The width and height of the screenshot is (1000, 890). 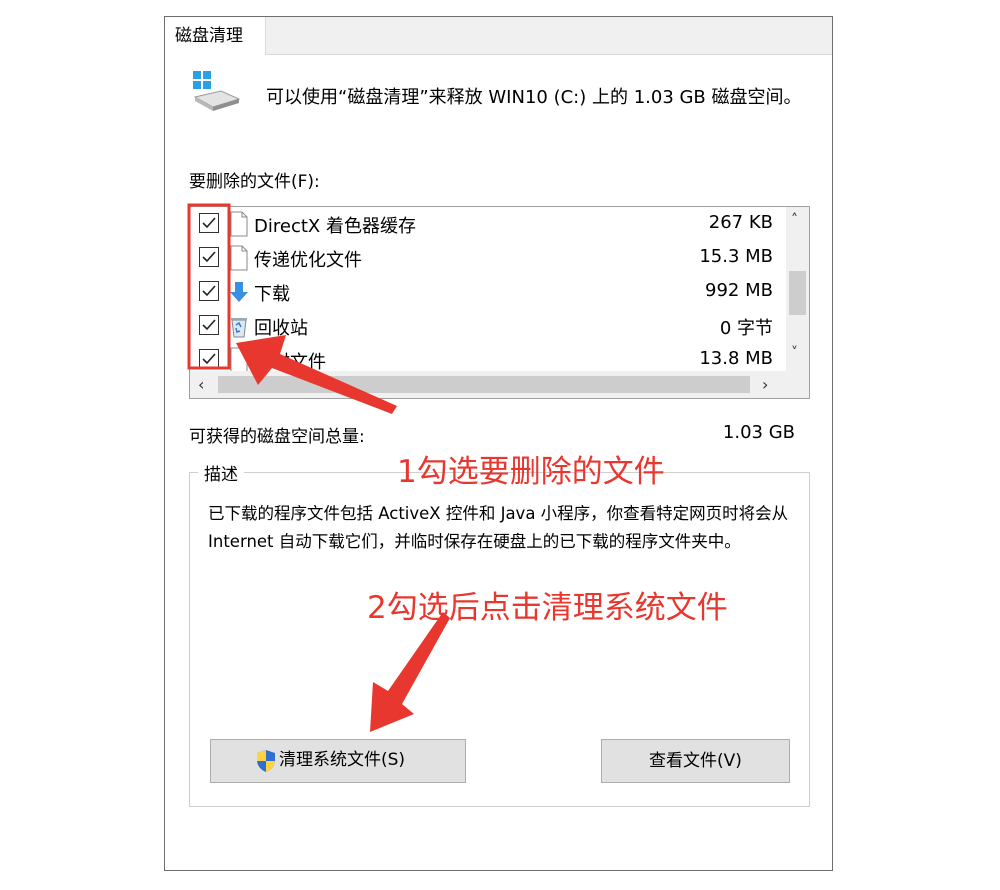 I want to click on list-item: 下载 992 MB, so click(x=488, y=292).